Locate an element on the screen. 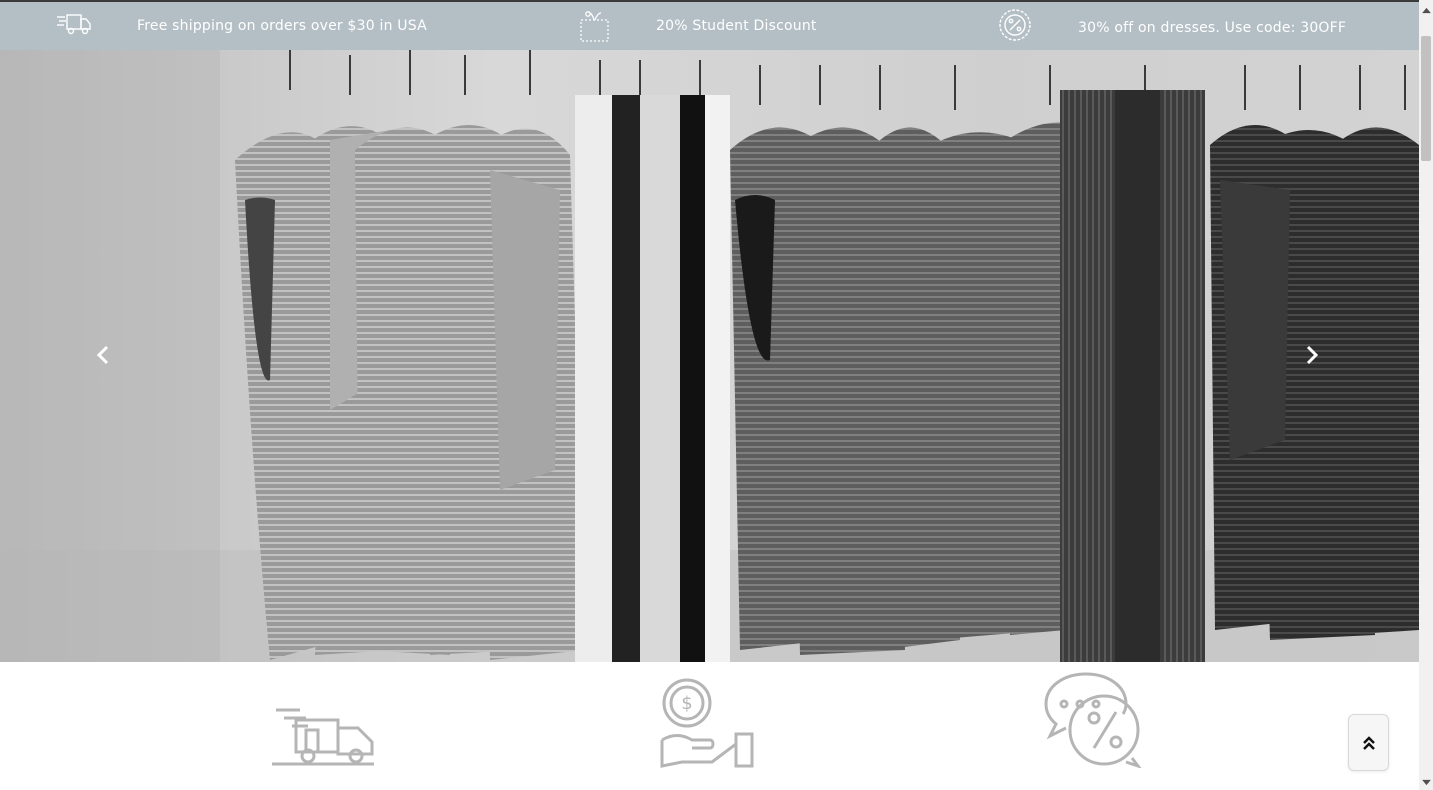 The image size is (1433, 790). promo-free-shipping: Free shipping on orders over $30 in USA is located at coordinates (241, 26).